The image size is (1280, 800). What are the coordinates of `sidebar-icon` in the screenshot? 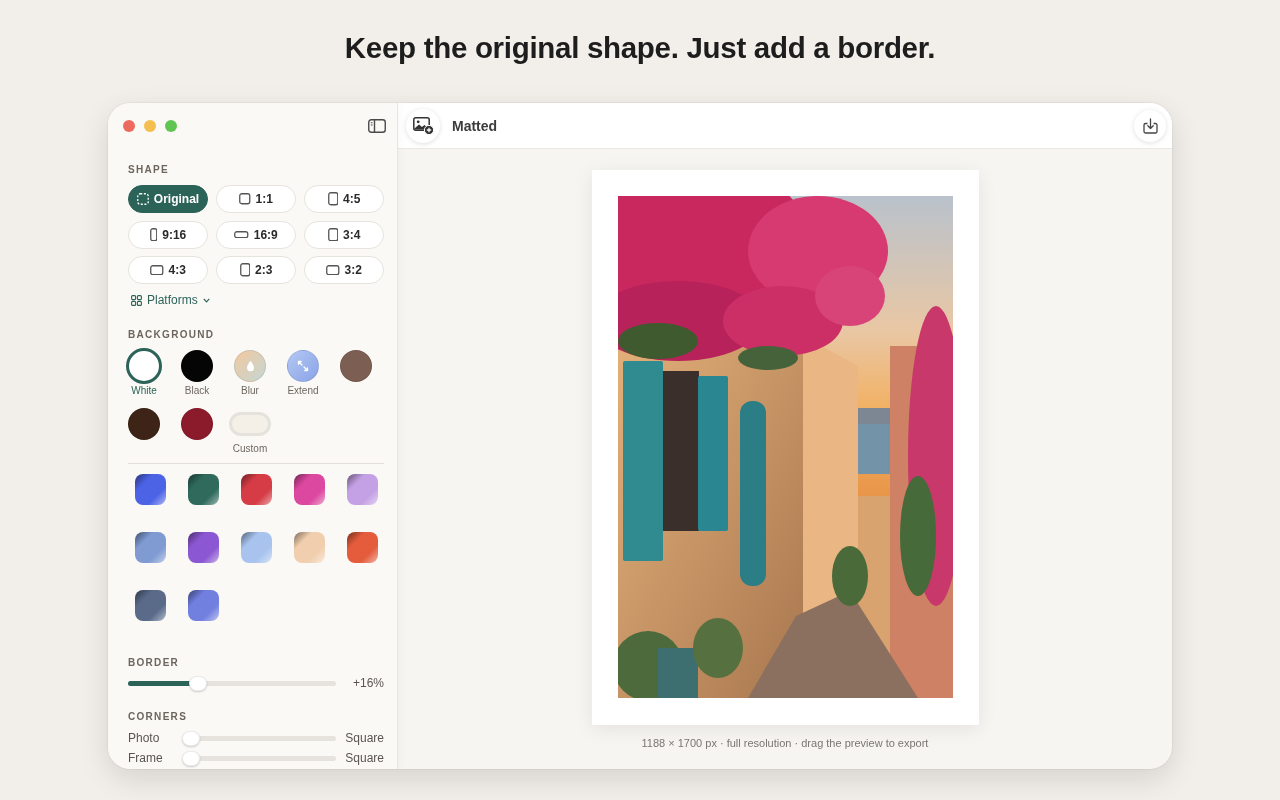 It's located at (377, 126).